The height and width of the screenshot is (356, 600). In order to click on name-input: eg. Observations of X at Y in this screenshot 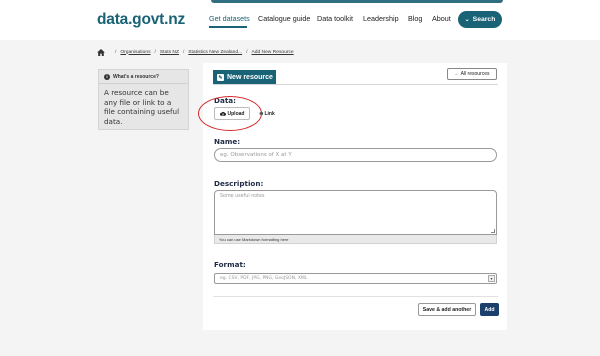, I will do `click(355, 155)`.